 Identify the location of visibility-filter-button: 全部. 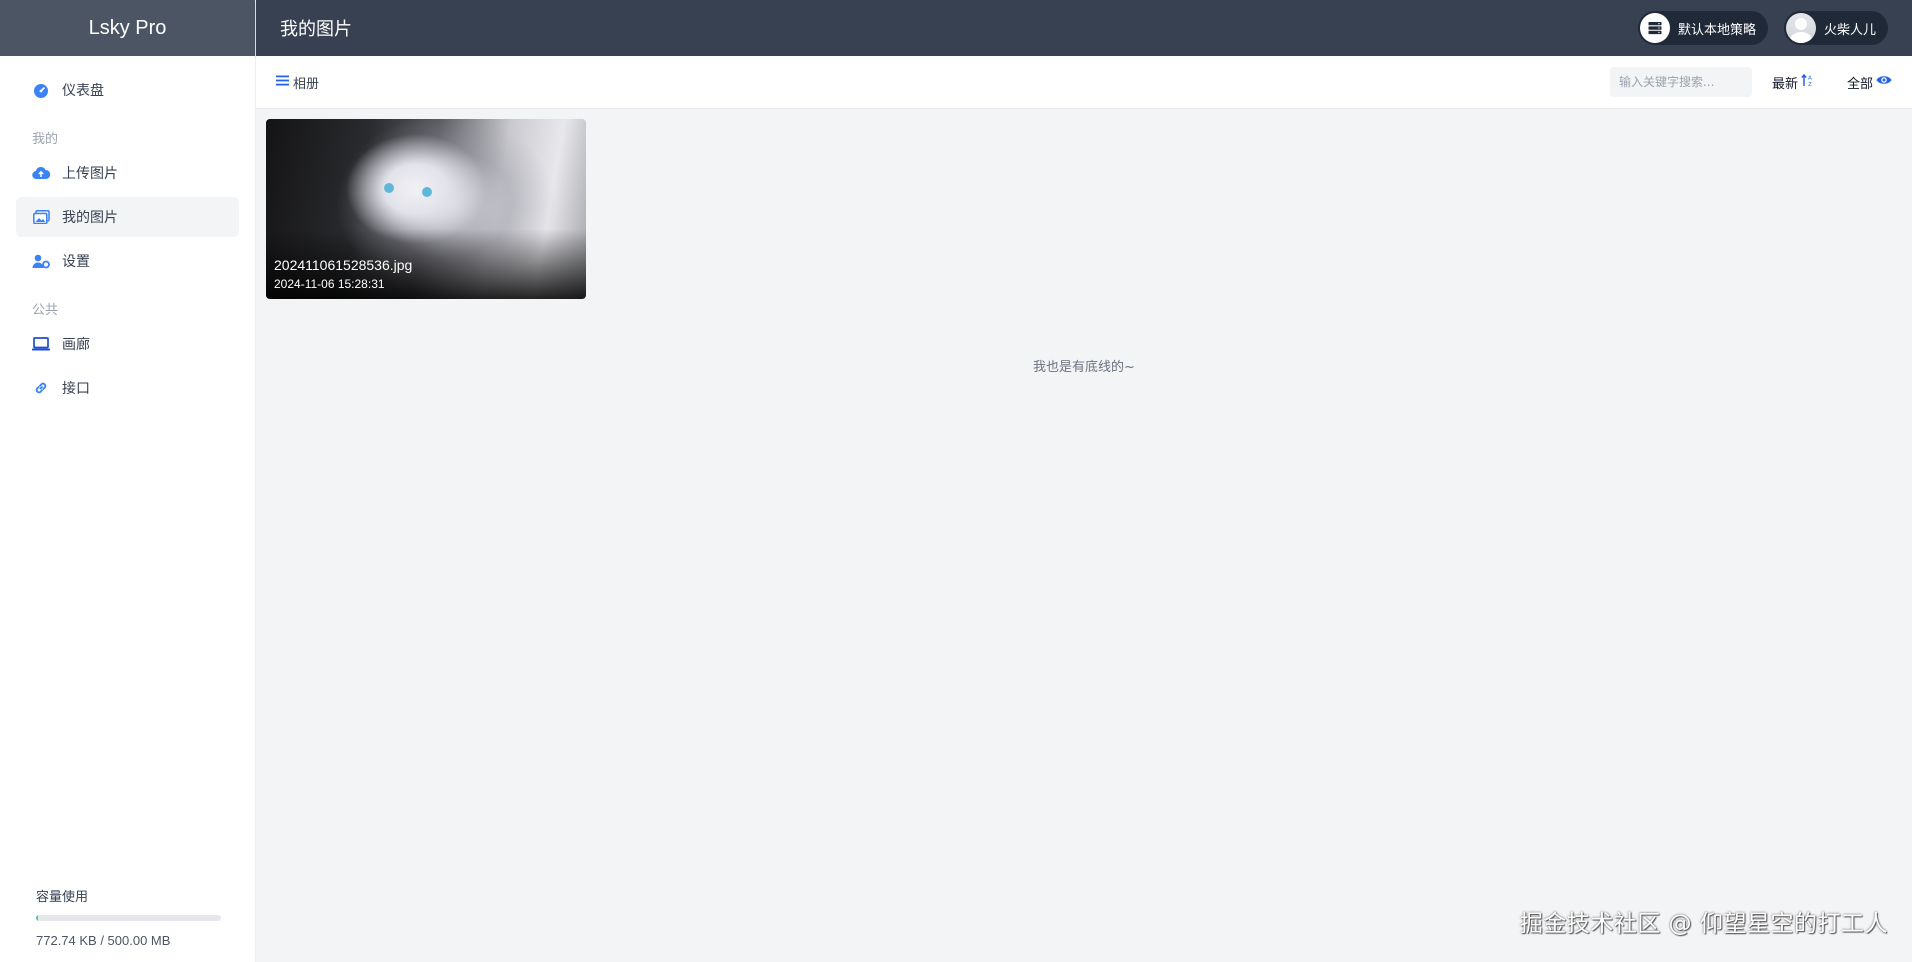
(1869, 82).